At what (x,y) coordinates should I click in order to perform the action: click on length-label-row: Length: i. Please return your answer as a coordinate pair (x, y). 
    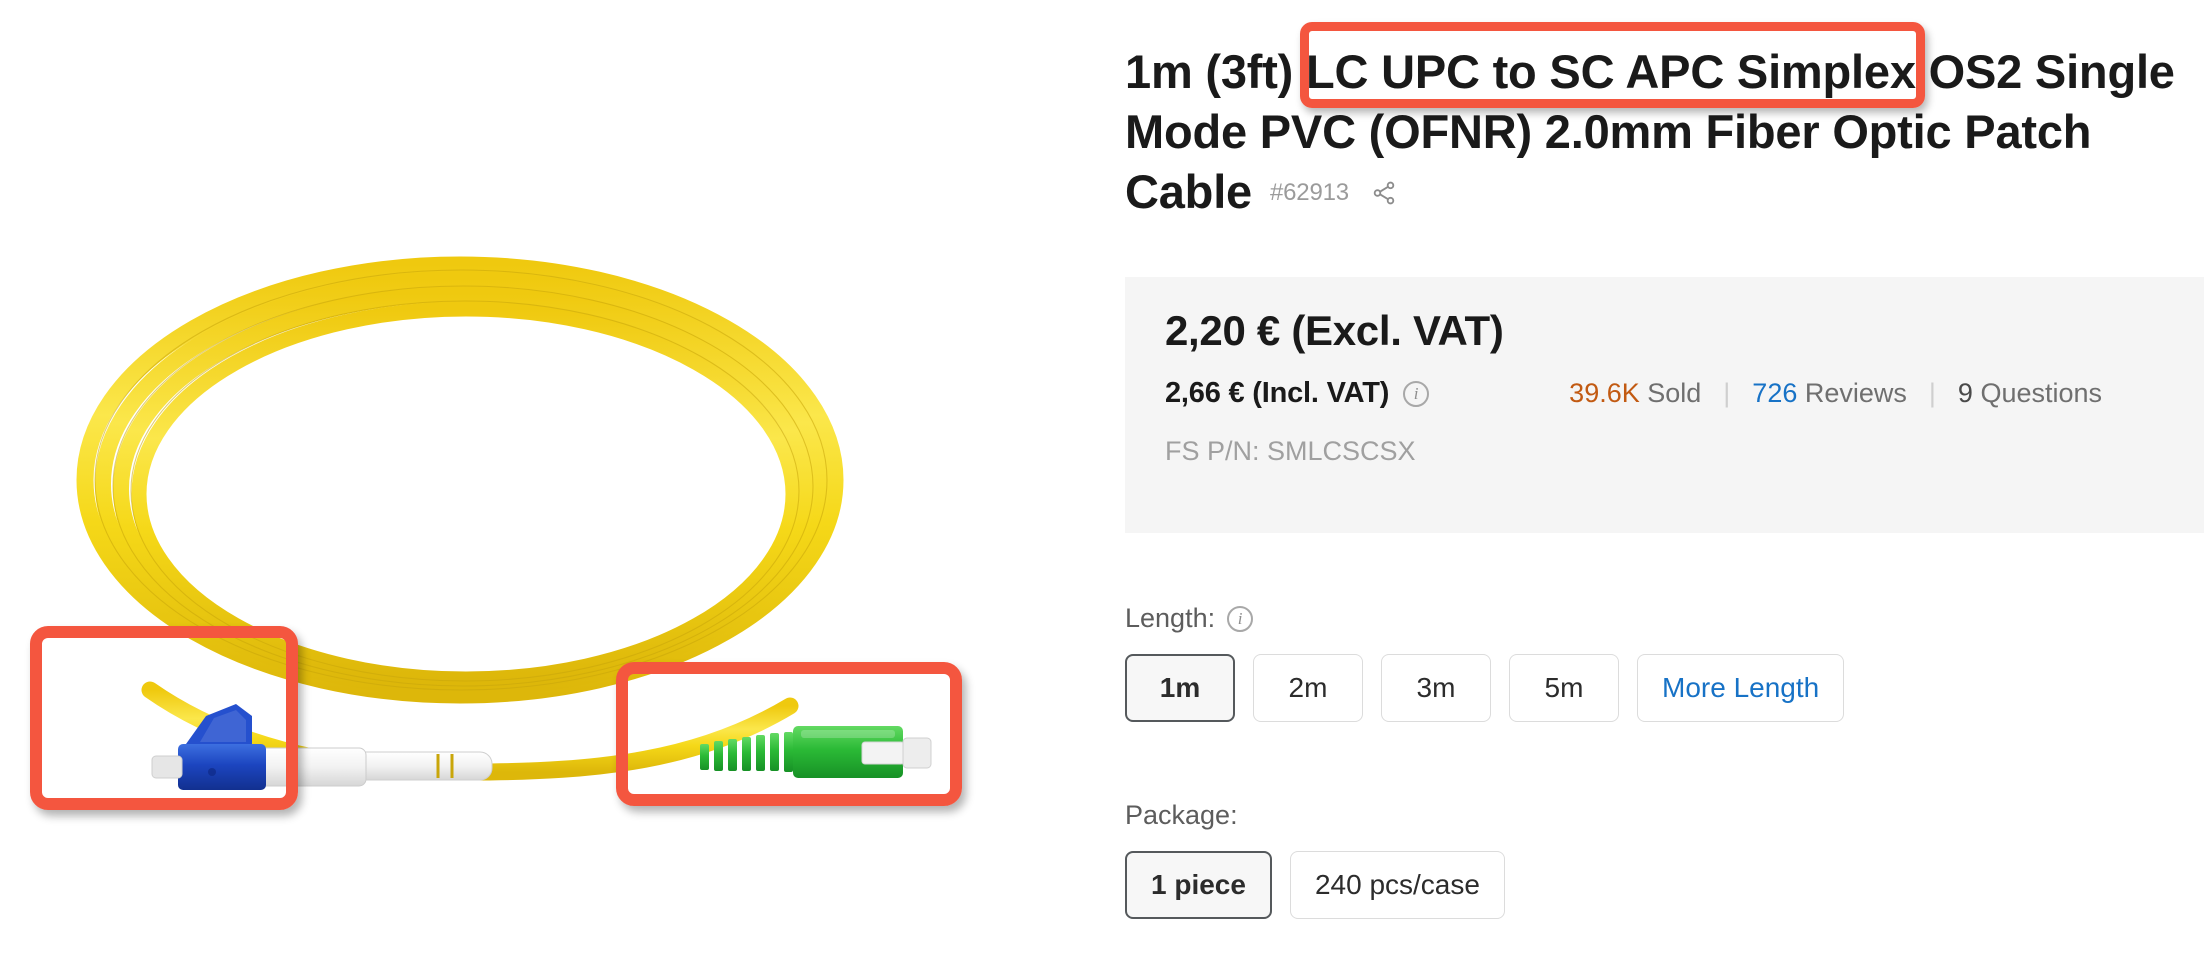
    Looking at the image, I should click on (1664, 618).